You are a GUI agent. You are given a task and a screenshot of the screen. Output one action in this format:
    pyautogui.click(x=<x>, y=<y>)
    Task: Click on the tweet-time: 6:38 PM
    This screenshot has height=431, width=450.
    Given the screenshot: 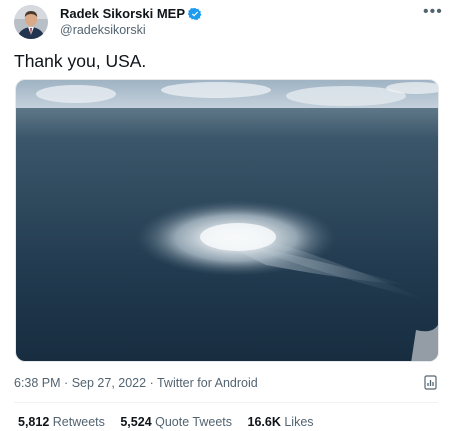 What is the action you would take?
    pyautogui.click(x=37, y=383)
    